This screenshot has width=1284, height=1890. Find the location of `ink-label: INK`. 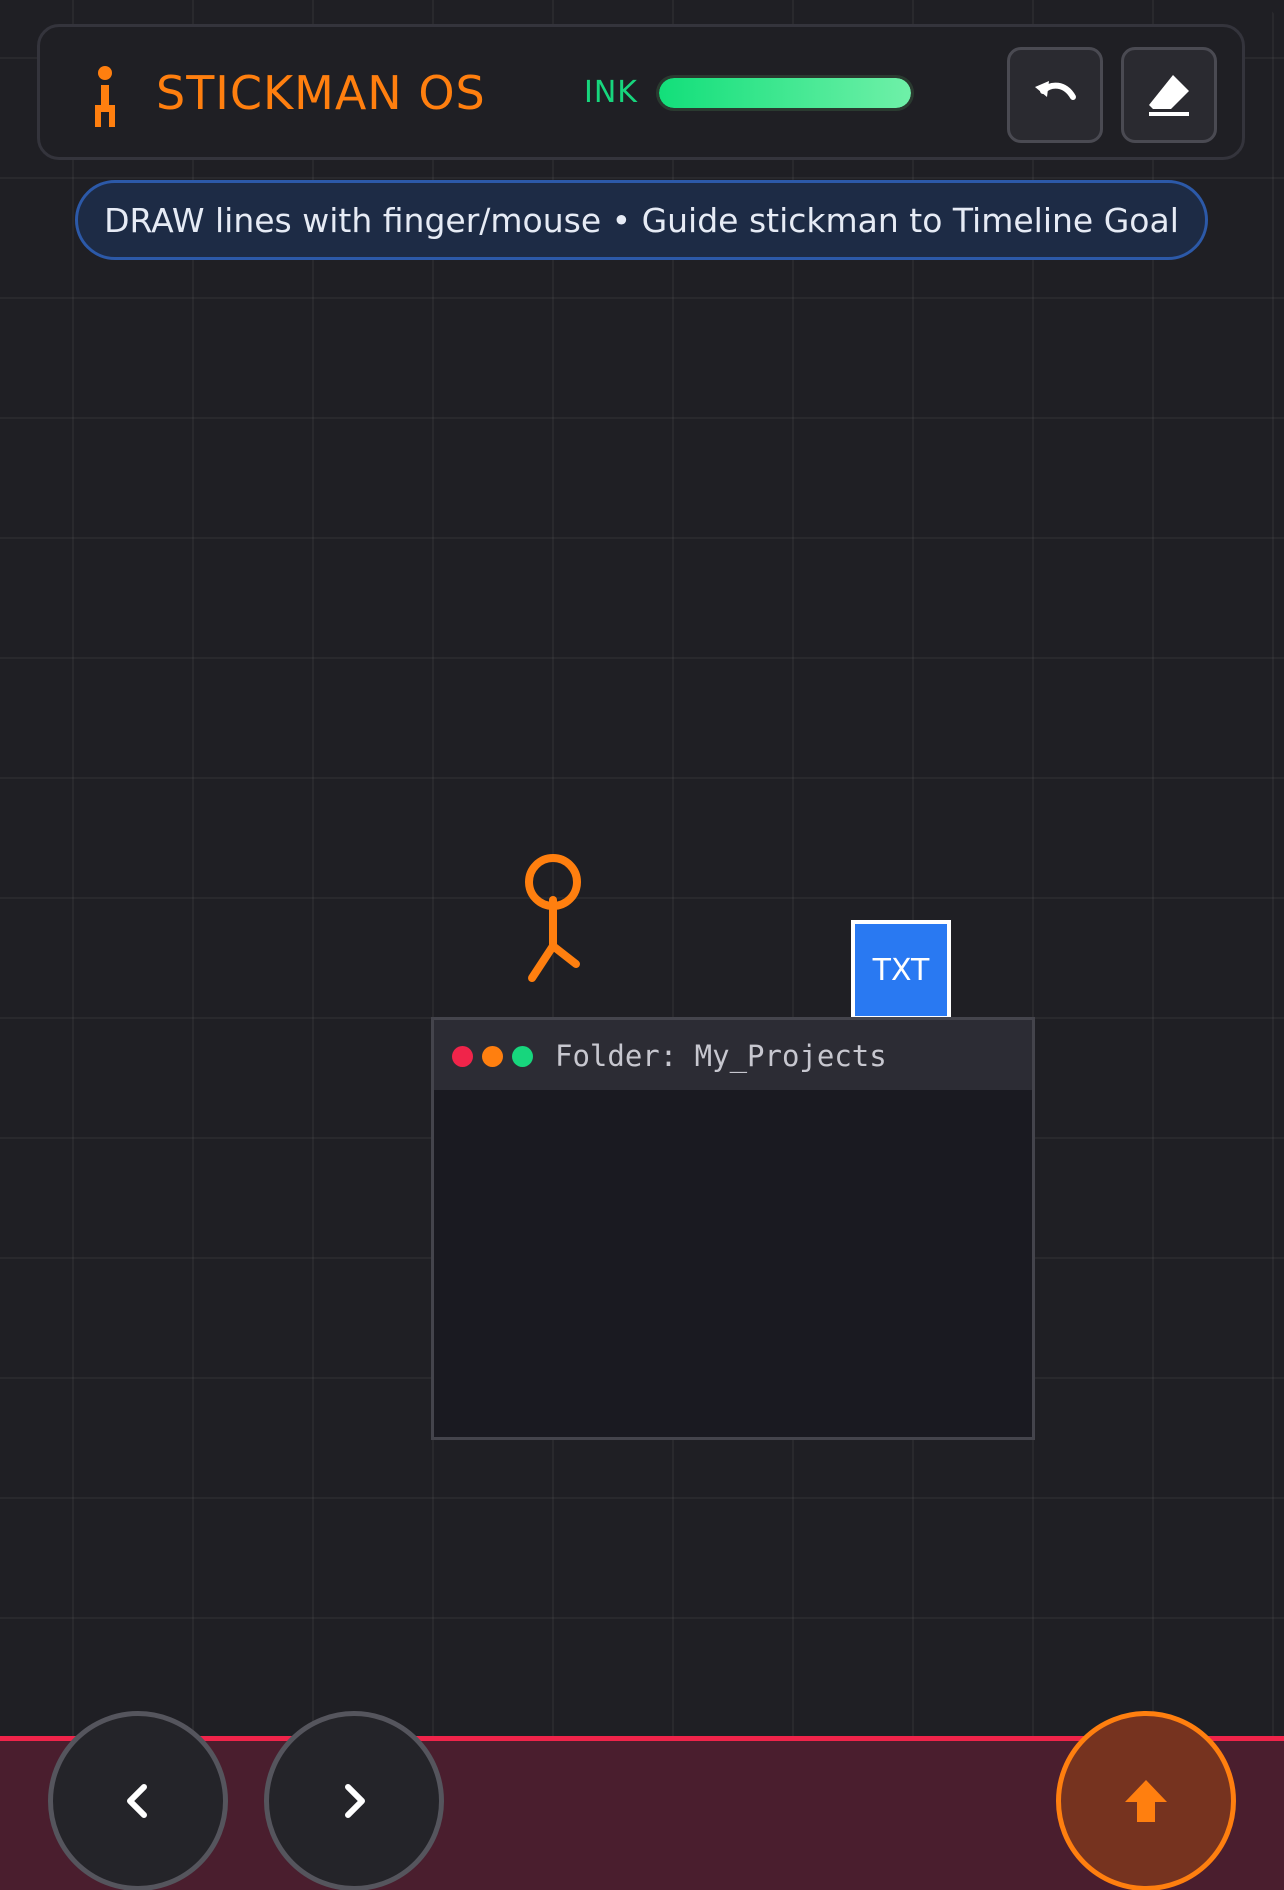

ink-label: INK is located at coordinates (611, 92).